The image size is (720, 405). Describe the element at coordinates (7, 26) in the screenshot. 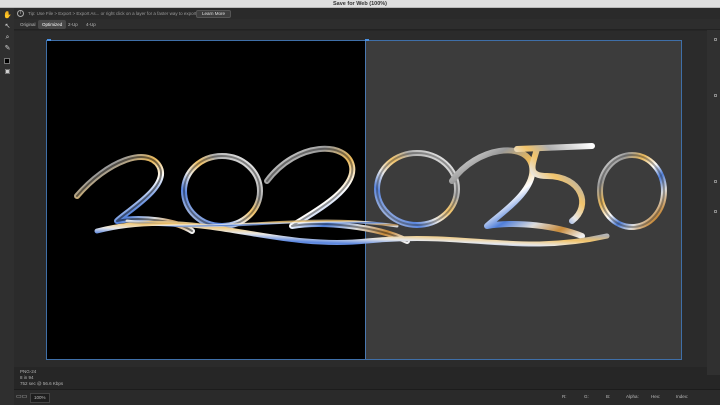

I see `slice-select-tool-icon: ↖` at that location.